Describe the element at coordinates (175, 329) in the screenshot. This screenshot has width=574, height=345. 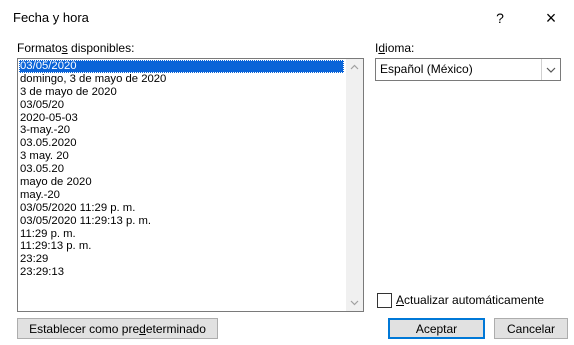
I see `set-default-label-text-end: eterminado` at that location.